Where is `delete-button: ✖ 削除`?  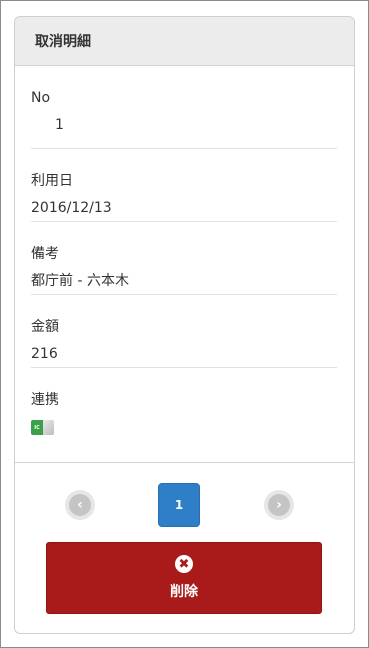
delete-button: ✖ 削除 is located at coordinates (184, 578).